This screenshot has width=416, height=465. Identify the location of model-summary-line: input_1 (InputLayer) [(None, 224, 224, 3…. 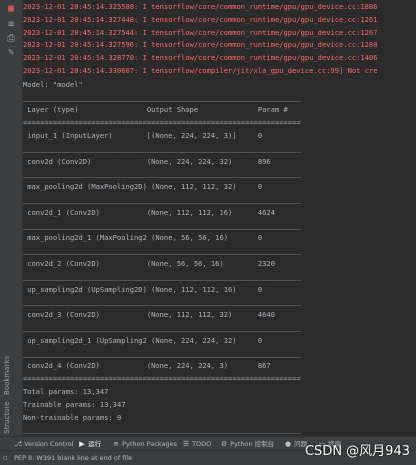
(143, 135).